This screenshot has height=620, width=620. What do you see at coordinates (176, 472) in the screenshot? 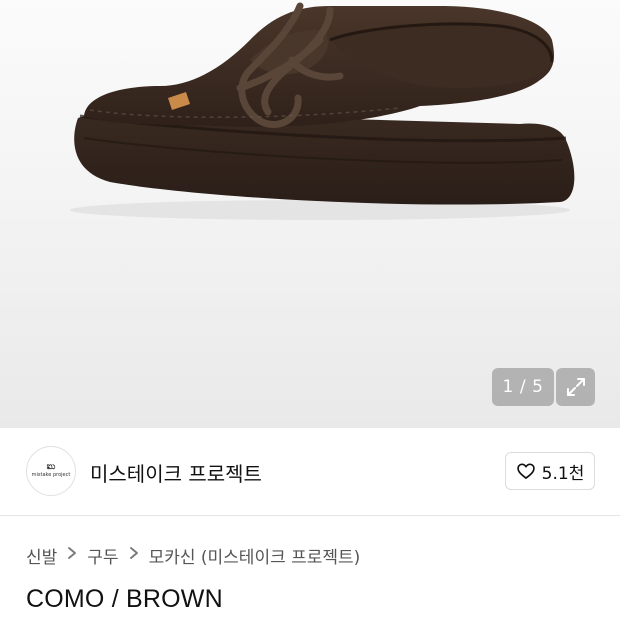
I see `brand-name-link: 미스테이크 프로젝트` at bounding box center [176, 472].